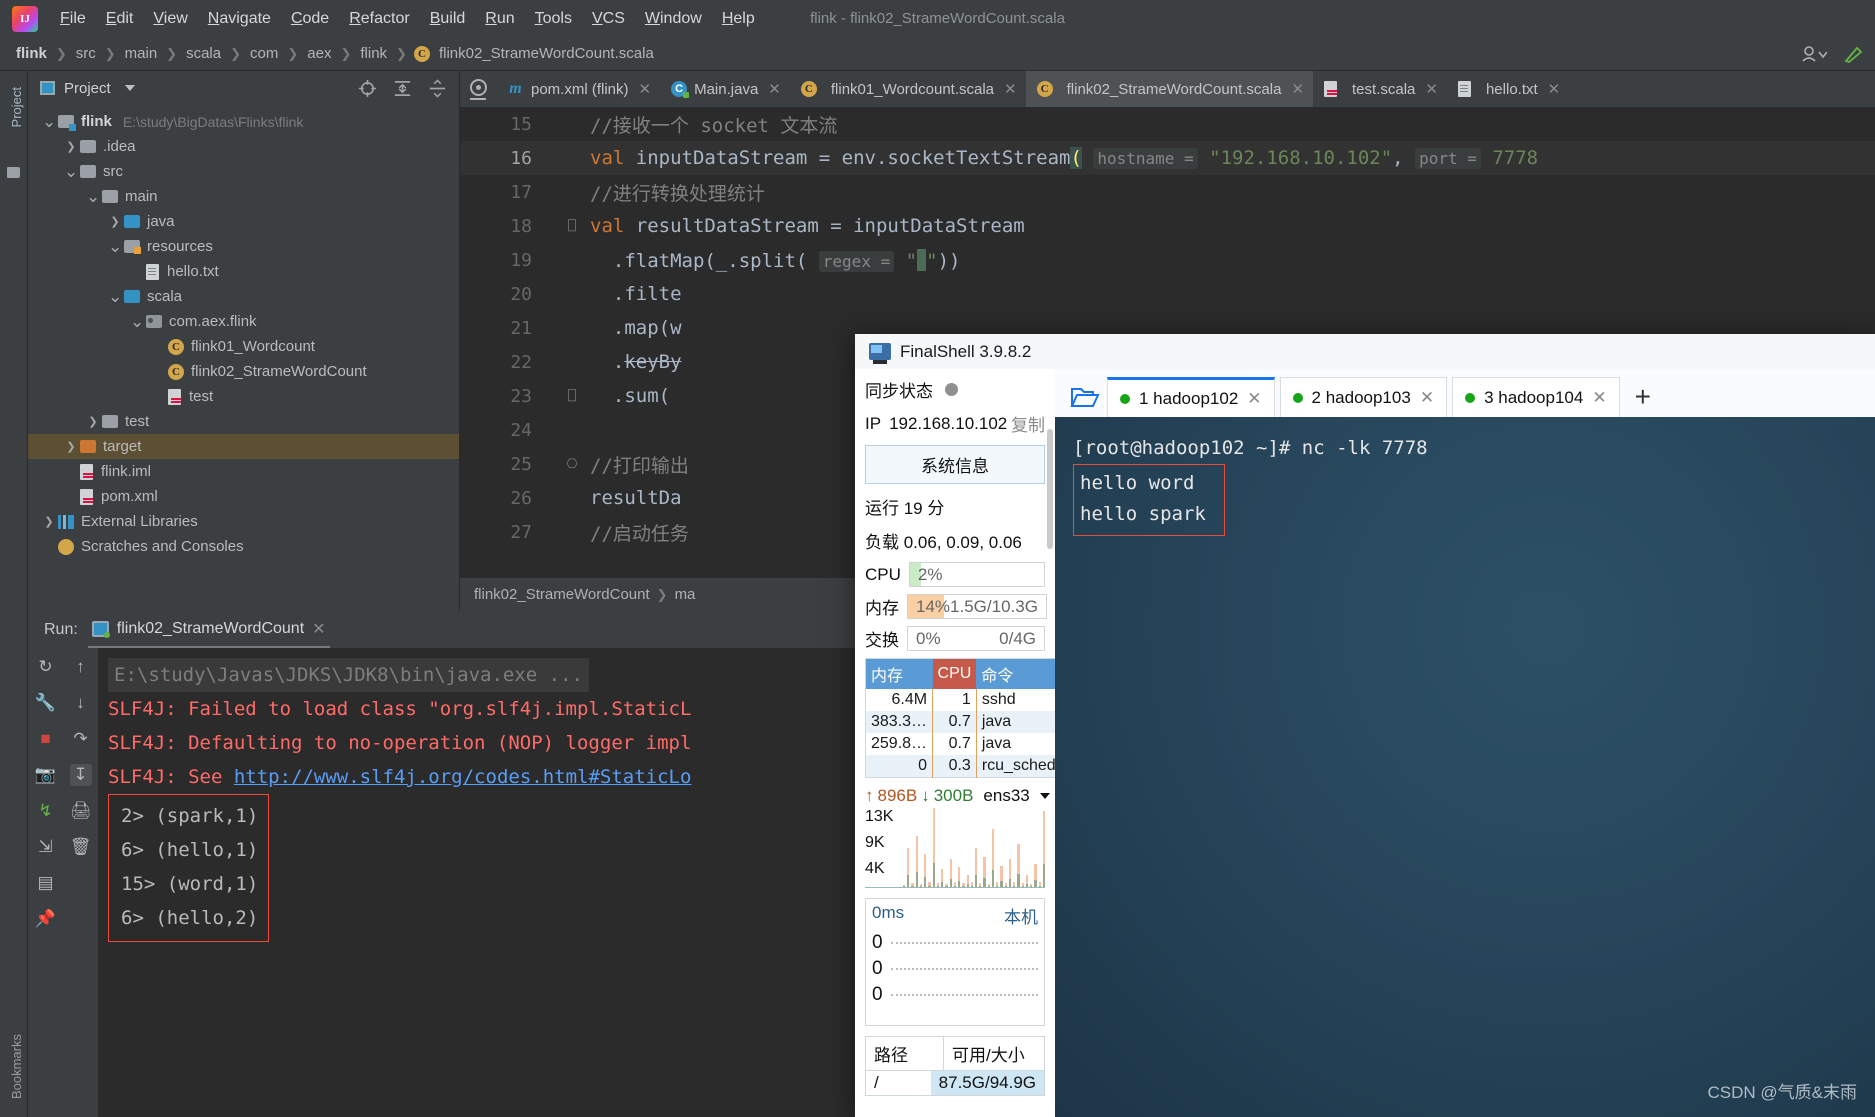  What do you see at coordinates (170, 19) in the screenshot?
I see `menu-item-view: View` at bounding box center [170, 19].